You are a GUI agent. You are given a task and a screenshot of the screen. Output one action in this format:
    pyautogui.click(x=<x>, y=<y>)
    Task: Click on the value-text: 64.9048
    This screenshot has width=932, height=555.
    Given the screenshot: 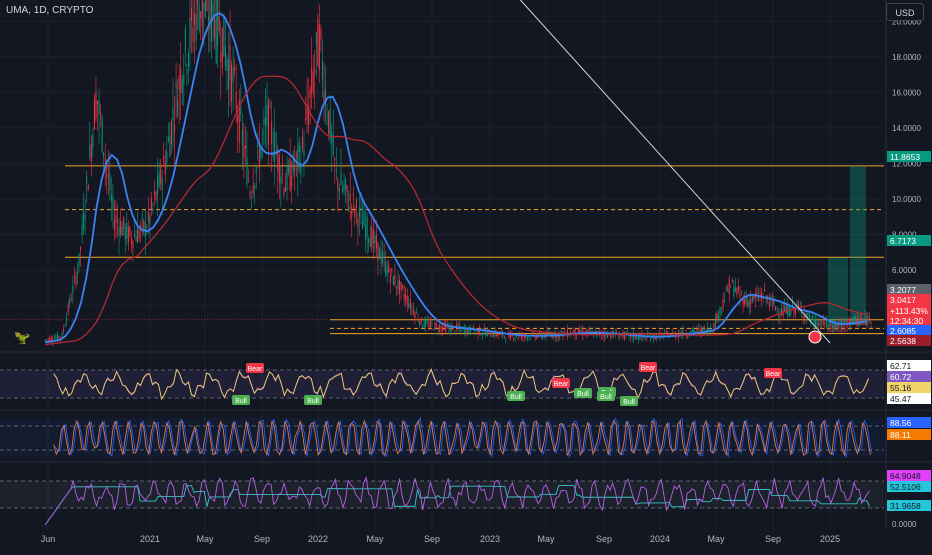 What is the action you would take?
    pyautogui.click(x=905, y=476)
    